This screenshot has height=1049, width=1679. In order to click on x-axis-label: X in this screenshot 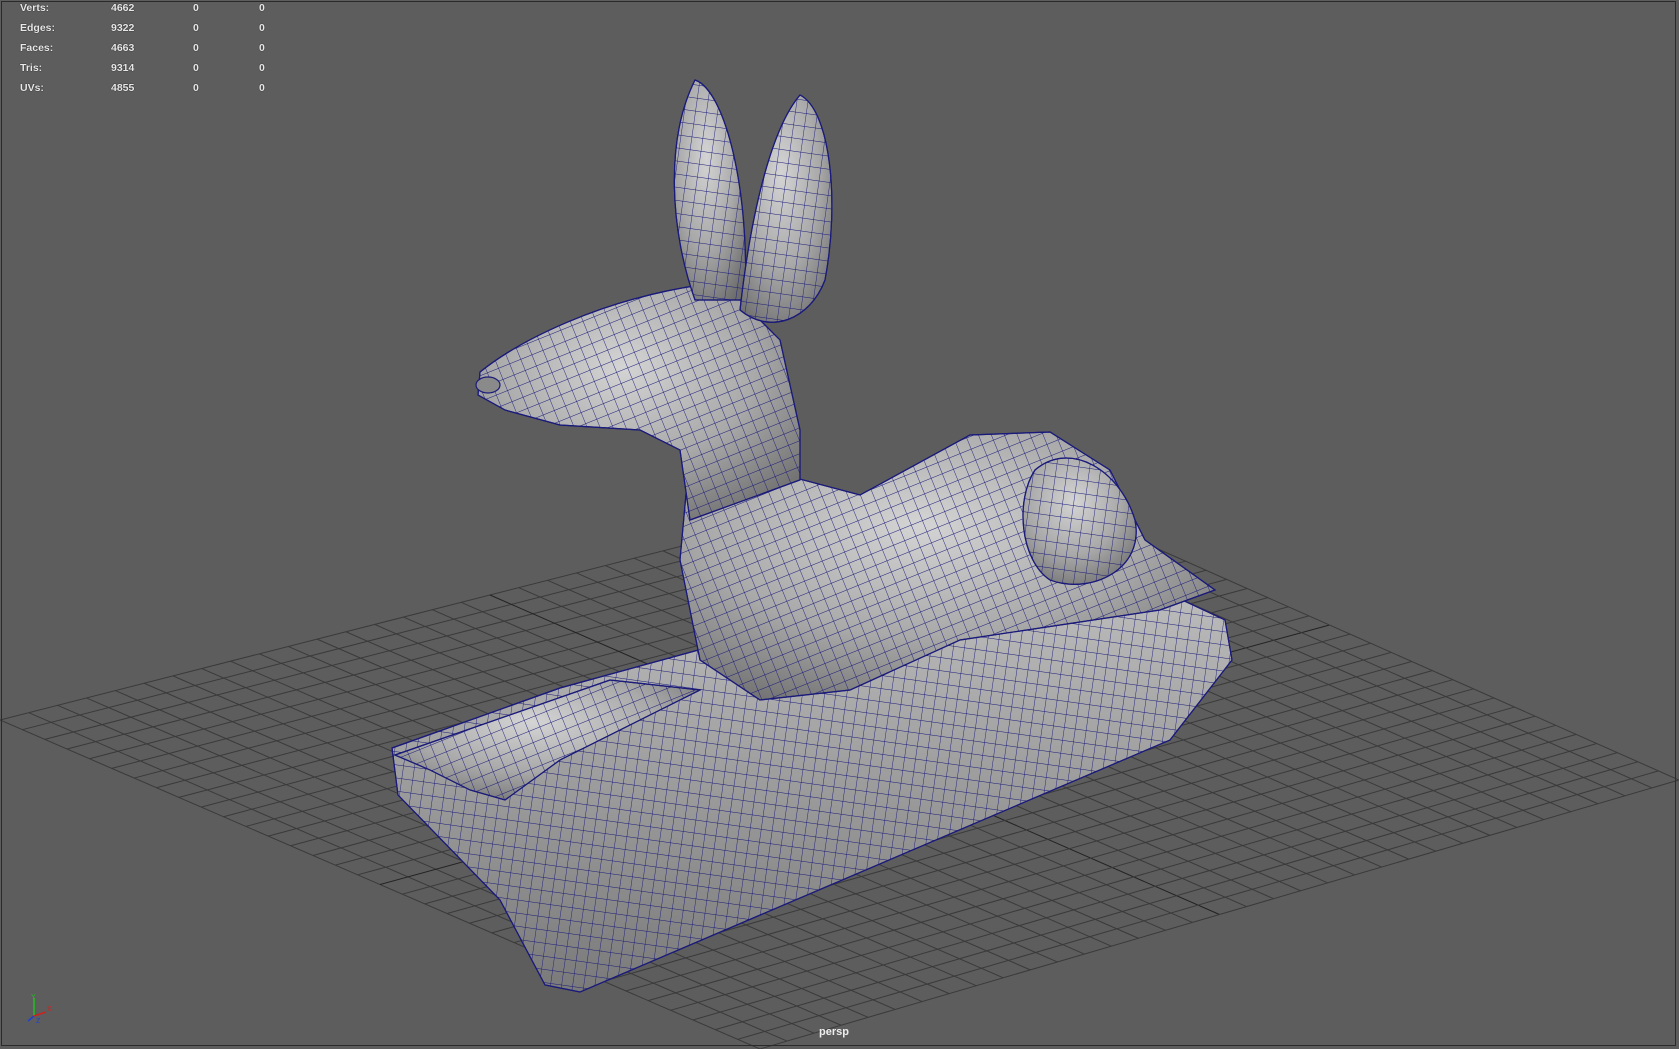, I will do `click(49, 1009)`.